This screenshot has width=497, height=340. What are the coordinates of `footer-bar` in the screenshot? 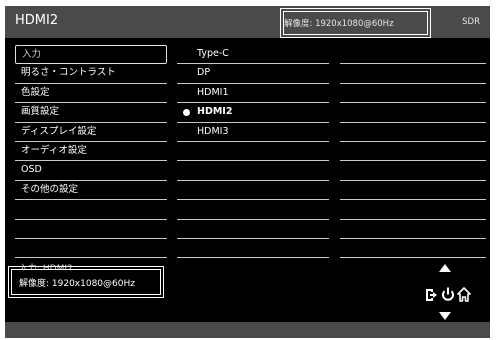 It's located at (247, 330).